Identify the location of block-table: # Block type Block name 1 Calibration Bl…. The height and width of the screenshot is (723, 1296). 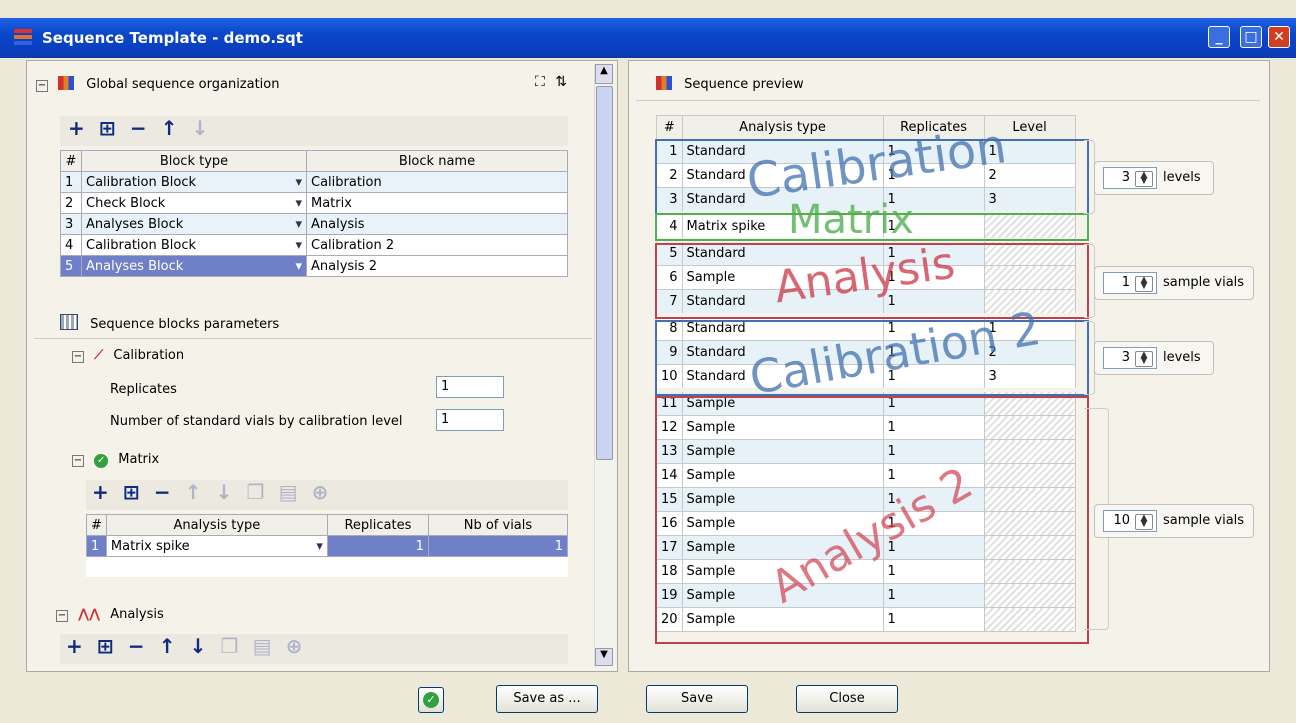
(314, 213).